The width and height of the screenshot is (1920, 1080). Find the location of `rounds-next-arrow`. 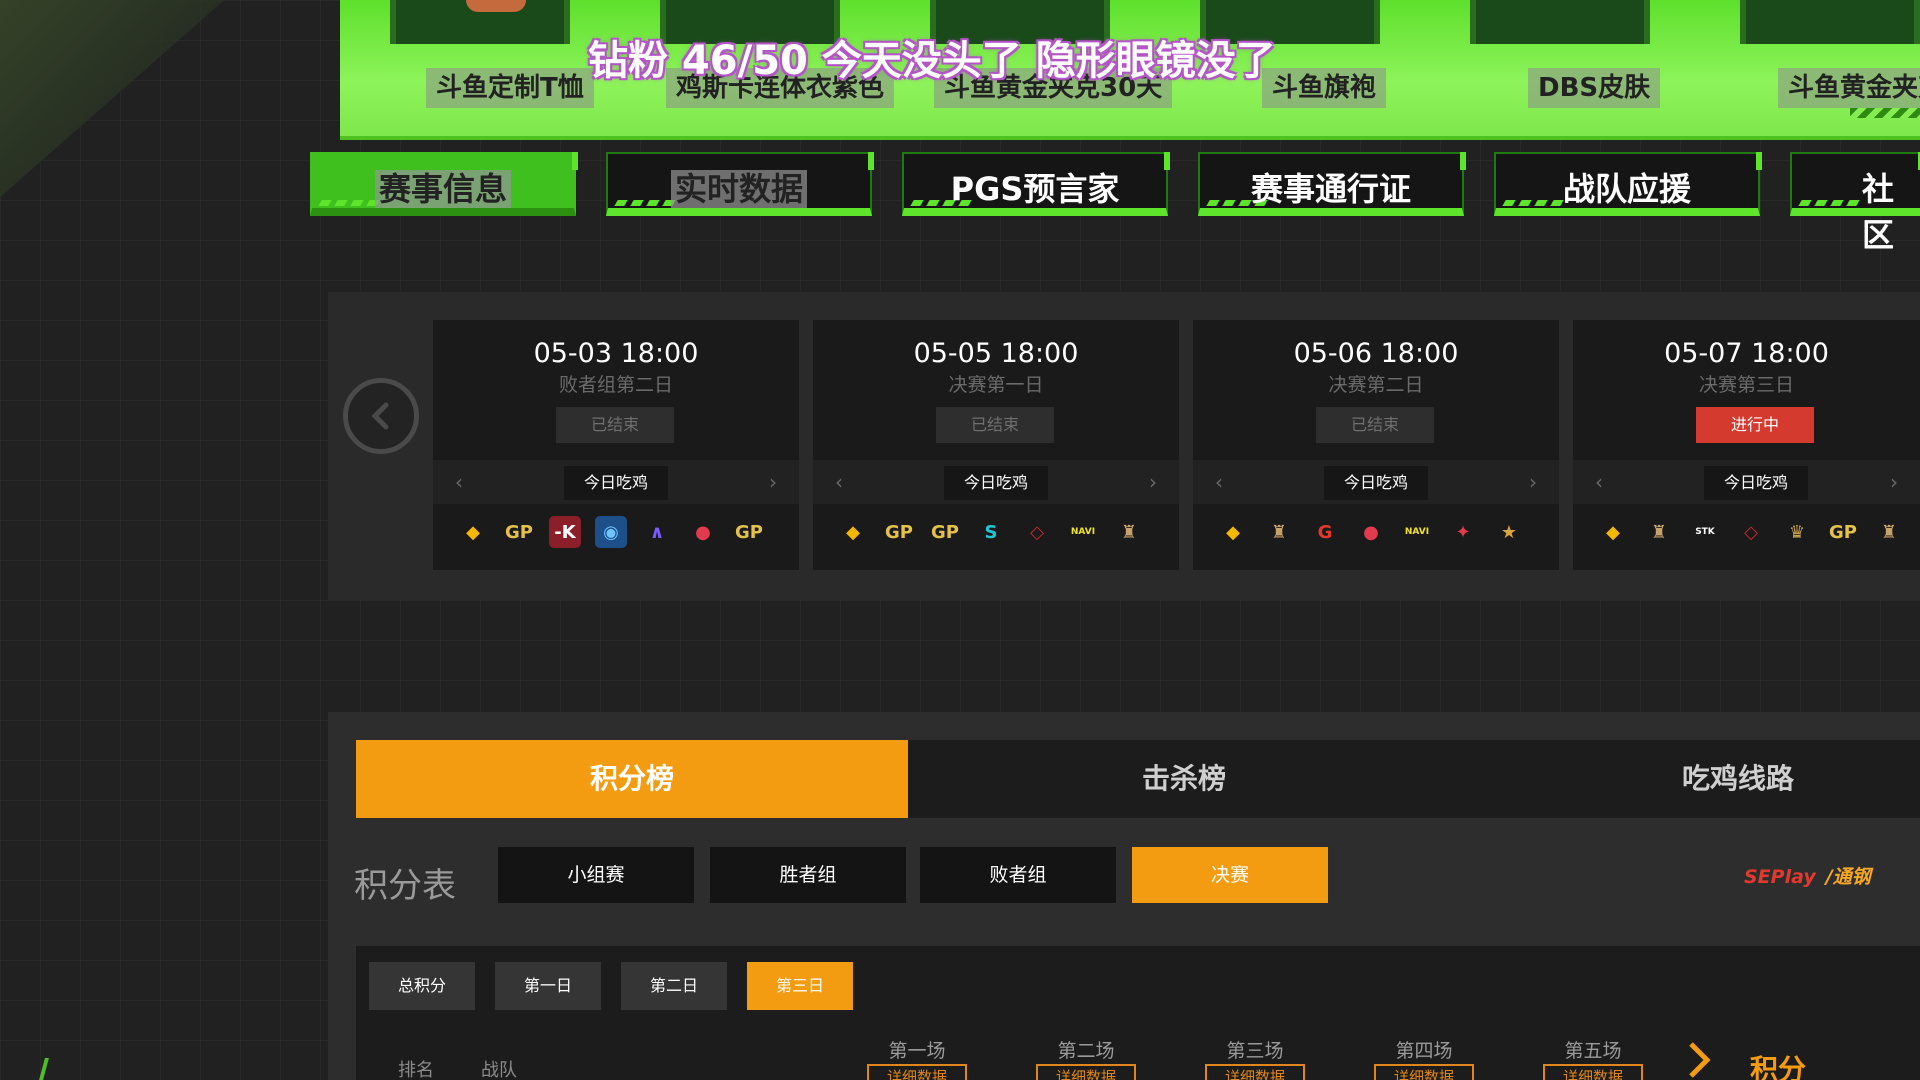

rounds-next-arrow is located at coordinates (1700, 1060).